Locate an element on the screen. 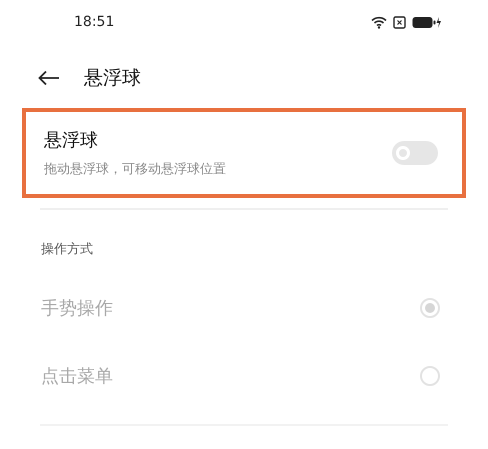  page-title: 悬浮球 is located at coordinates (112, 78).